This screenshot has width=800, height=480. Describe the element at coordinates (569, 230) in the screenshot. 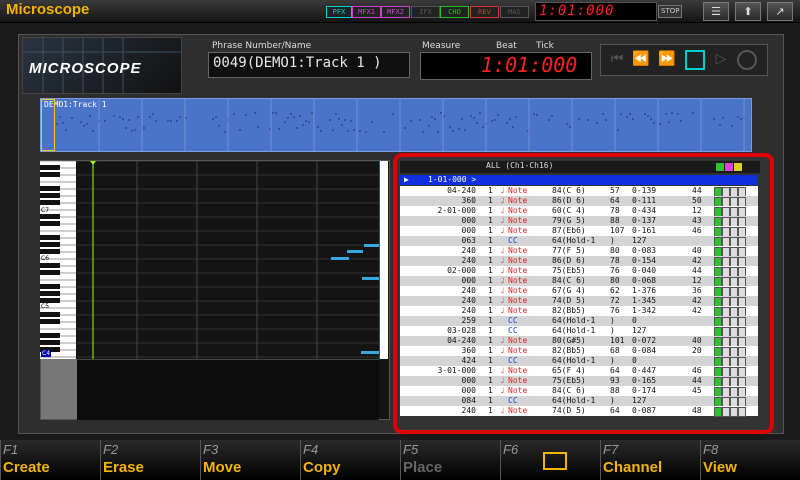

I see `event-data: 87(Eb6)` at that location.